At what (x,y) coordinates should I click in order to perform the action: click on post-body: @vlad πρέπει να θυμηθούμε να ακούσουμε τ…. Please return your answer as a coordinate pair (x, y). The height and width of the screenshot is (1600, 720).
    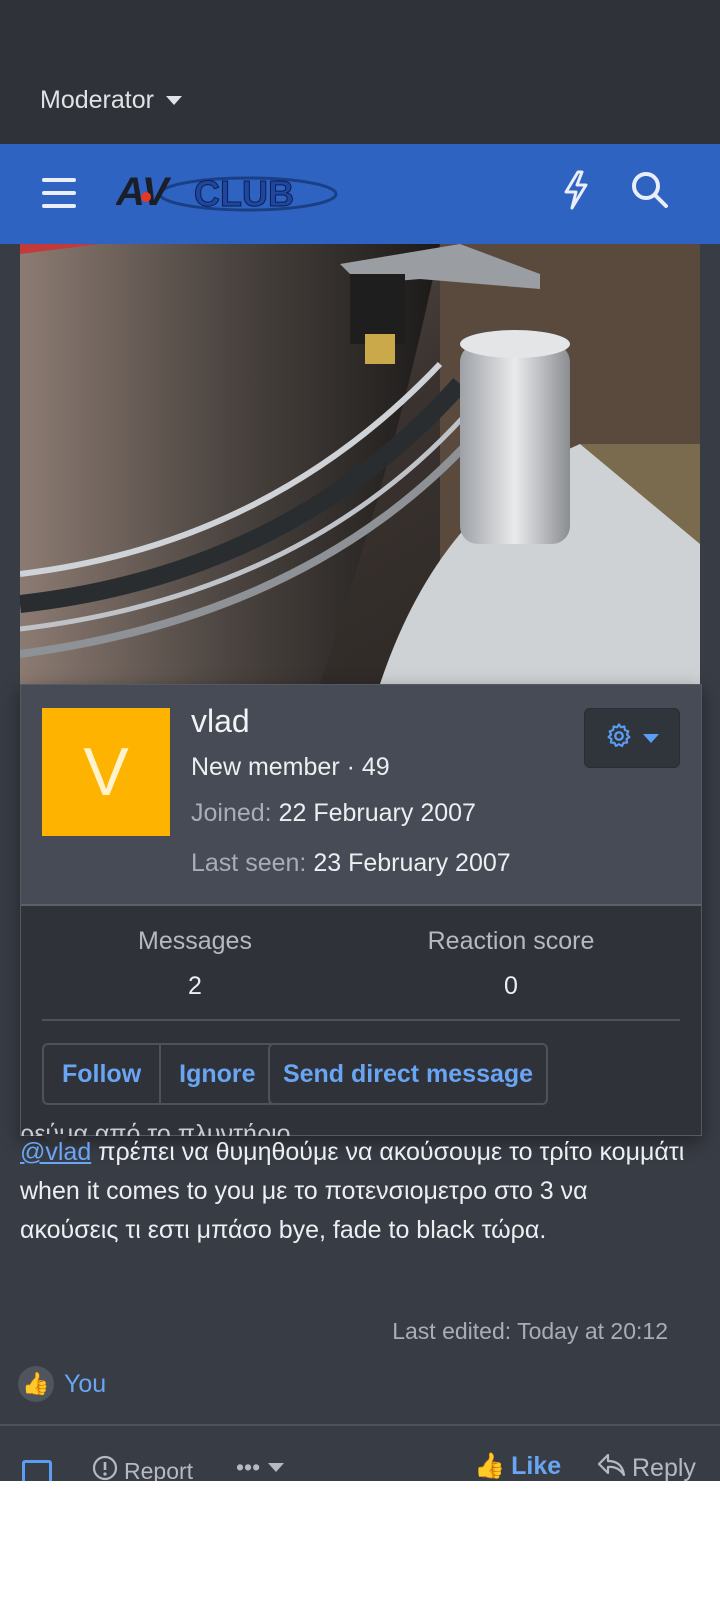
    Looking at the image, I should click on (355, 1191).